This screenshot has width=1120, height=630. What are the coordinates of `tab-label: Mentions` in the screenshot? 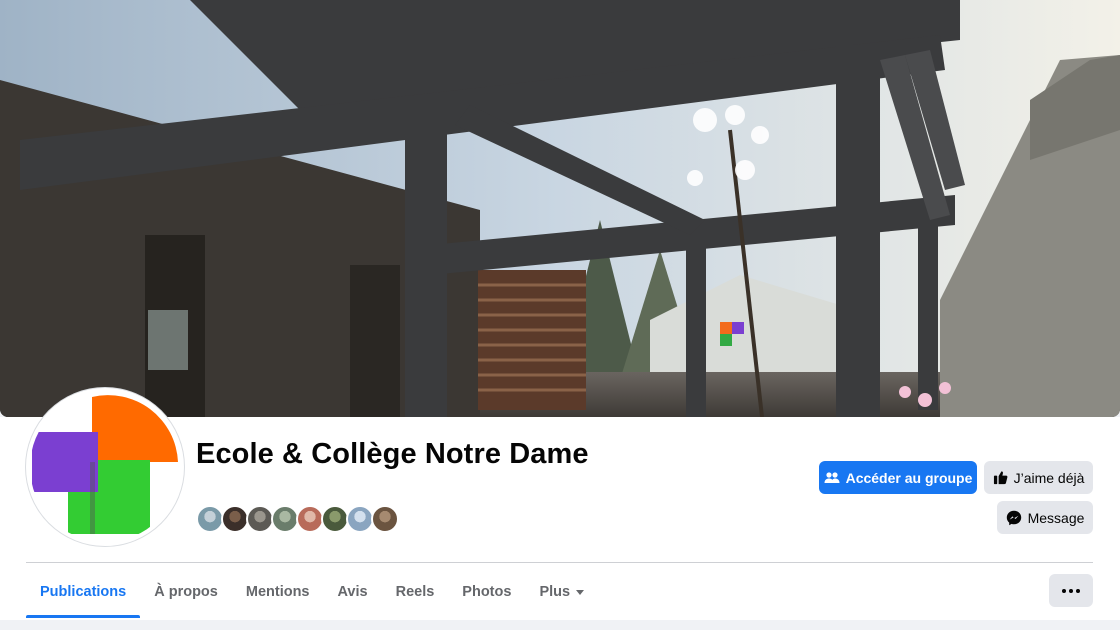 It's located at (277, 592).